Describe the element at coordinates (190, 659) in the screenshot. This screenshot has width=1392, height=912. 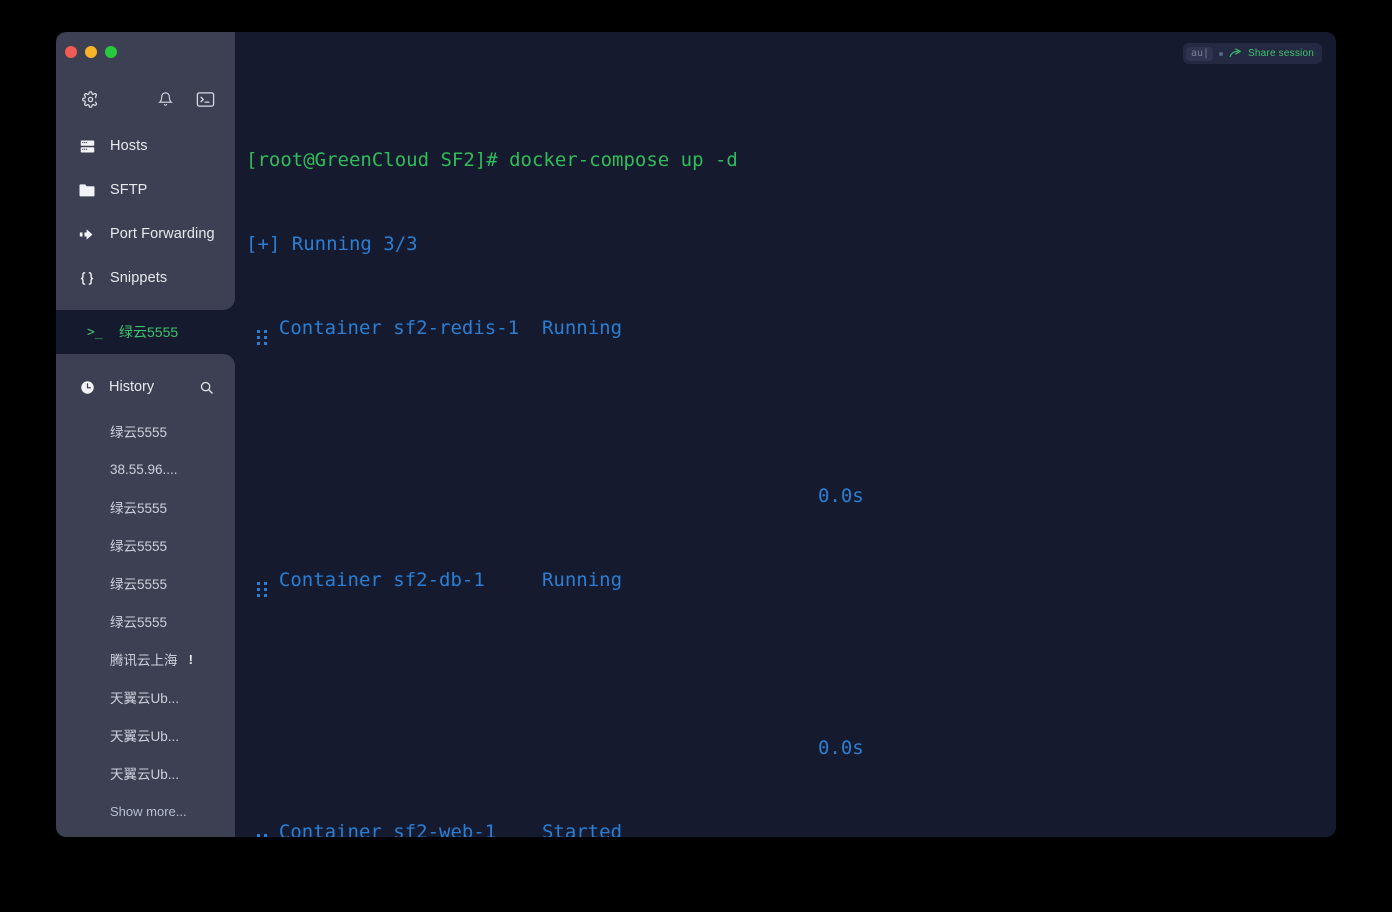
I see `history-item-warning: !` at that location.